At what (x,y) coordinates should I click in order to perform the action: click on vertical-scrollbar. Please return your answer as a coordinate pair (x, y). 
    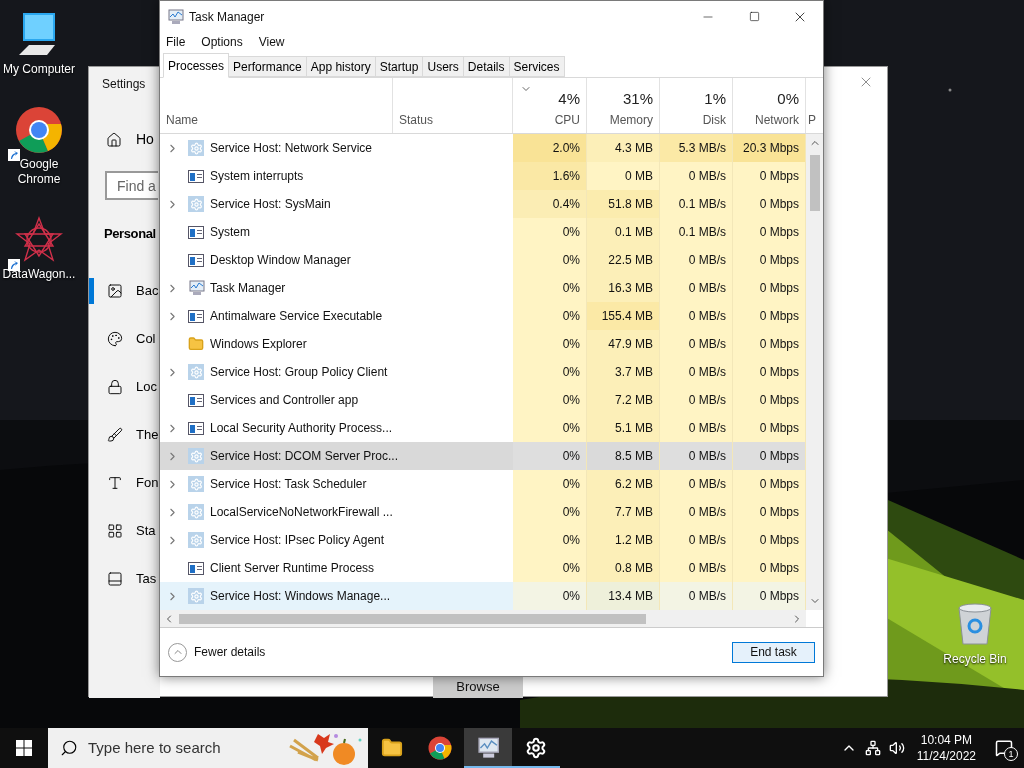
    Looking at the image, I should click on (814, 372).